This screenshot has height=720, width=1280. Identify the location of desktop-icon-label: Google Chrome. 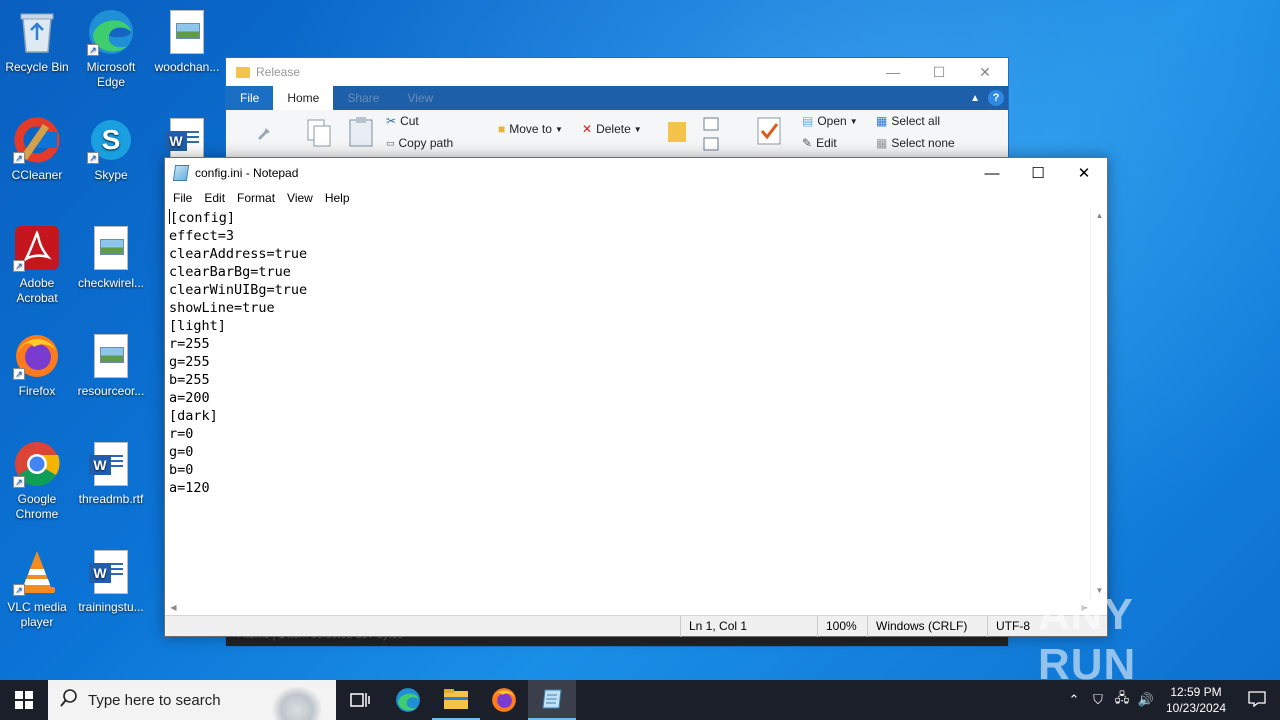
(37, 506).